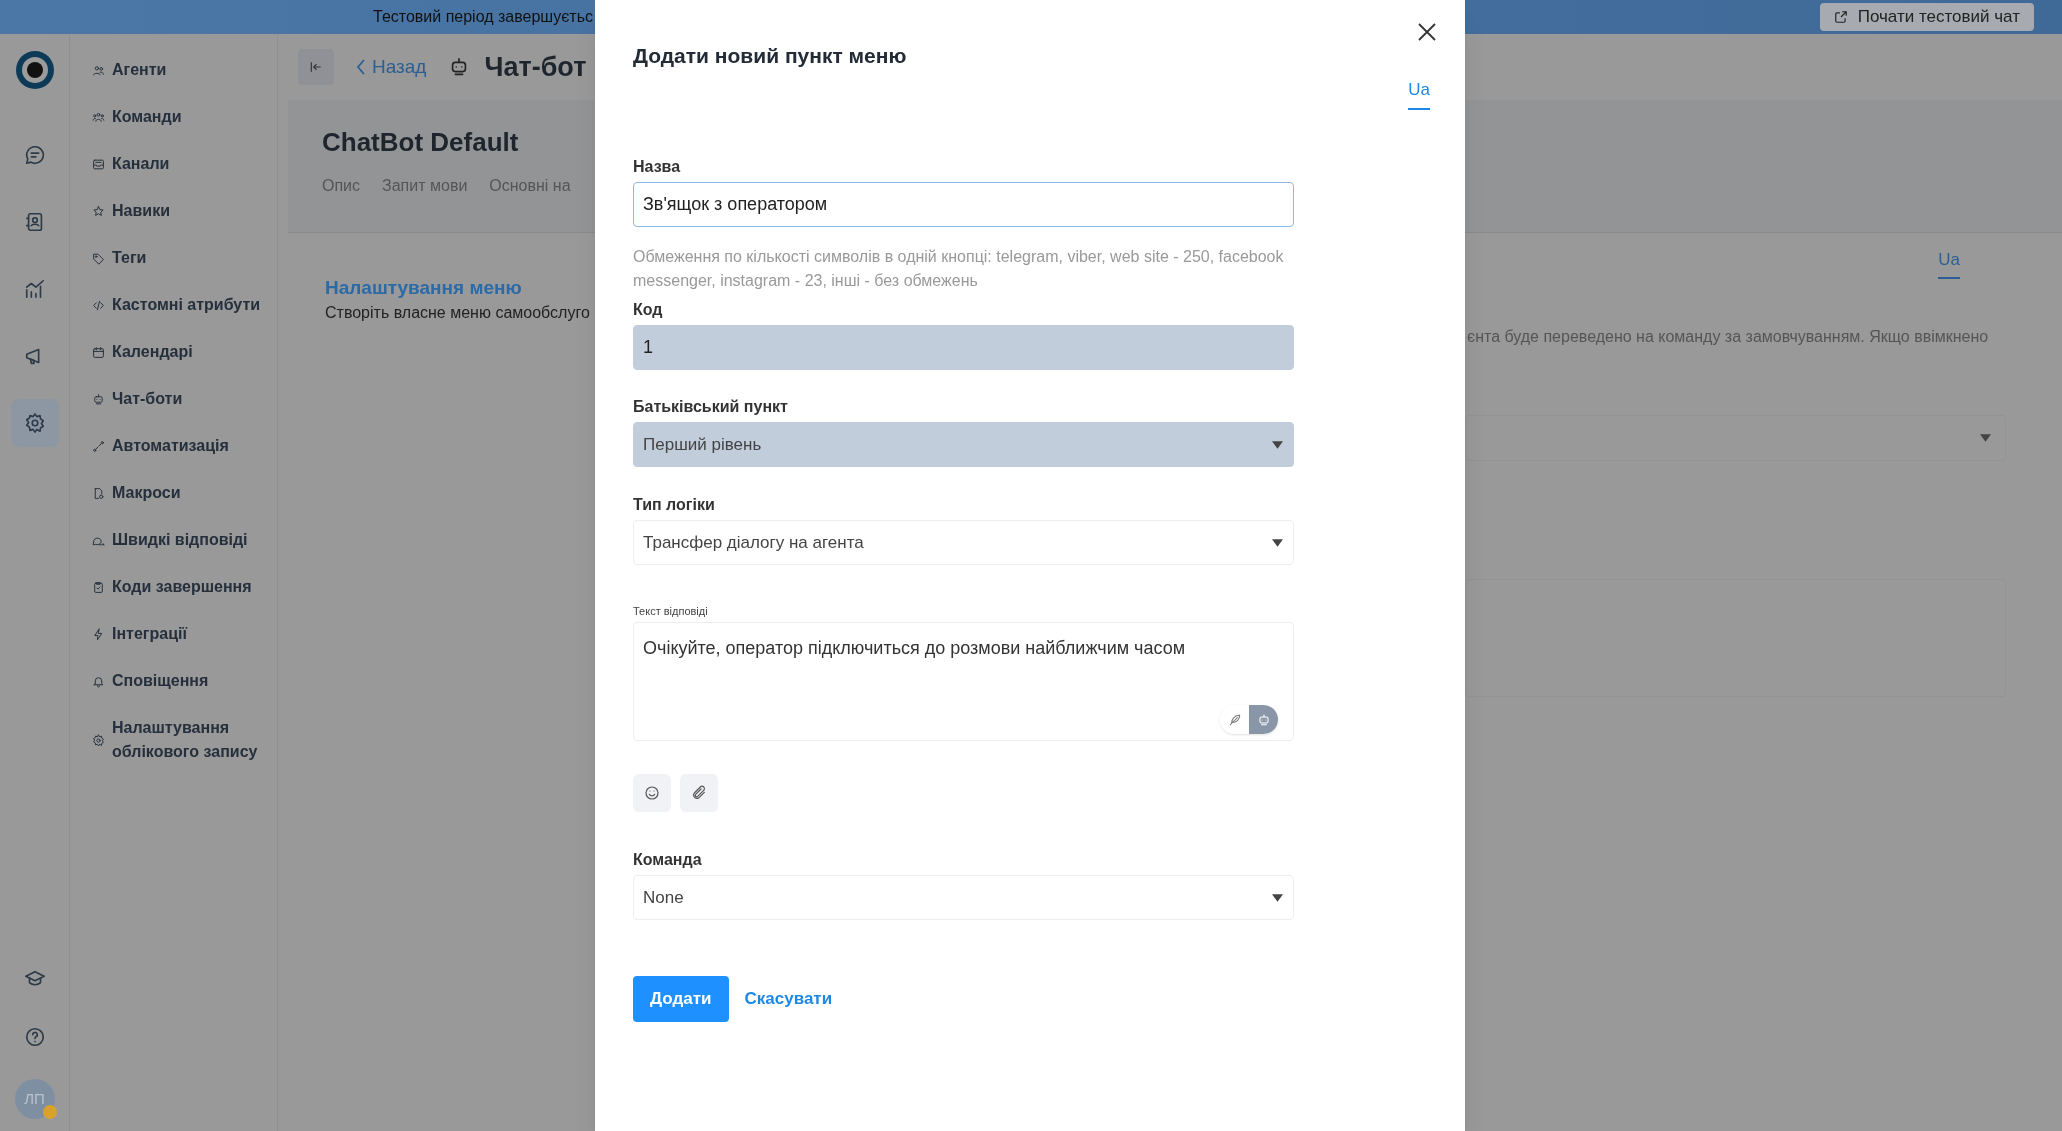 The height and width of the screenshot is (1131, 2062). Describe the element at coordinates (98, 258) in the screenshot. I see `tag-icon` at that location.